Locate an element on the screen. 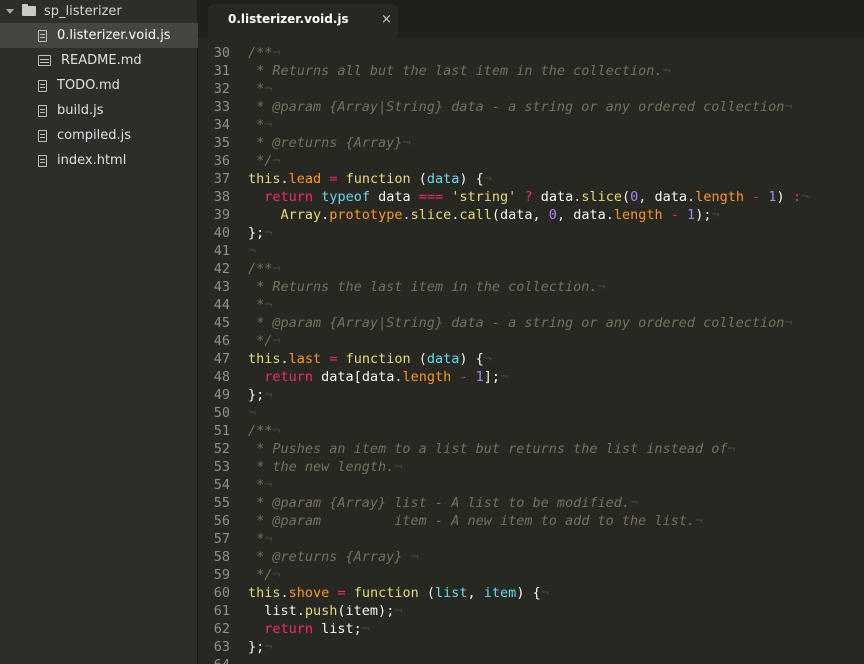 This screenshot has width=864, height=664. line-number: 45 is located at coordinates (221, 323).